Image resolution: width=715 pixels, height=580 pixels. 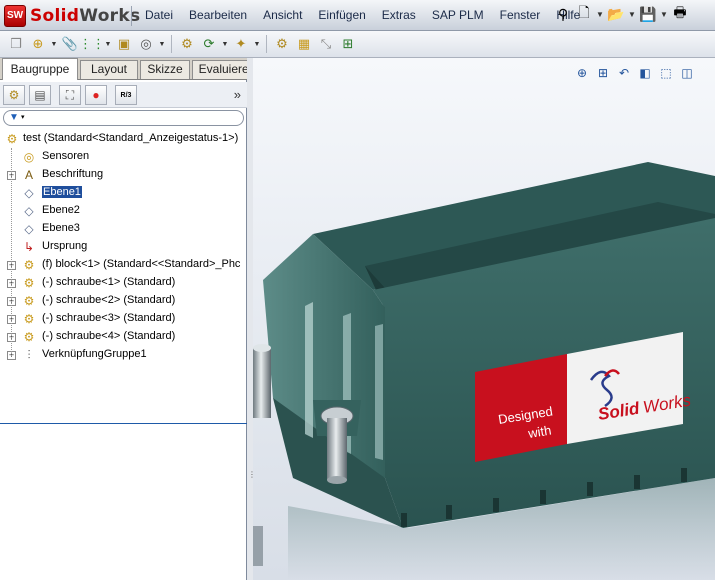 I want to click on menu-extras: Extras, so click(x=399, y=15).